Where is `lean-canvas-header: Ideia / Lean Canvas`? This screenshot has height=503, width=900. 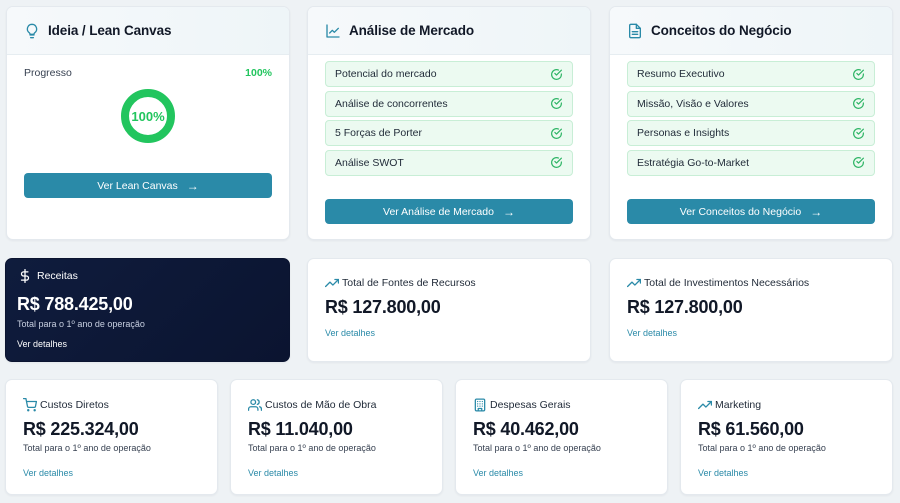 lean-canvas-header: Ideia / Lean Canvas is located at coordinates (148, 31).